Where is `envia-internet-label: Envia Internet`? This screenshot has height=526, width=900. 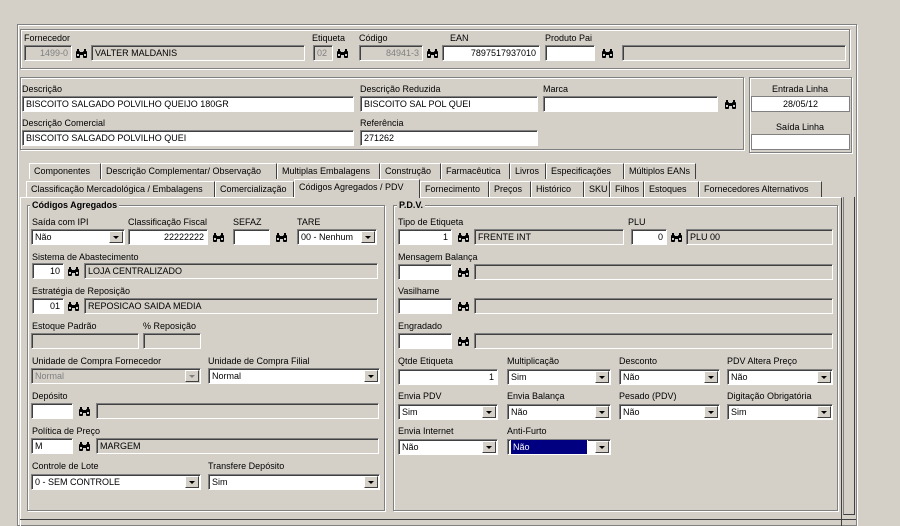
envia-internet-label: Envia Internet is located at coordinates (426, 431).